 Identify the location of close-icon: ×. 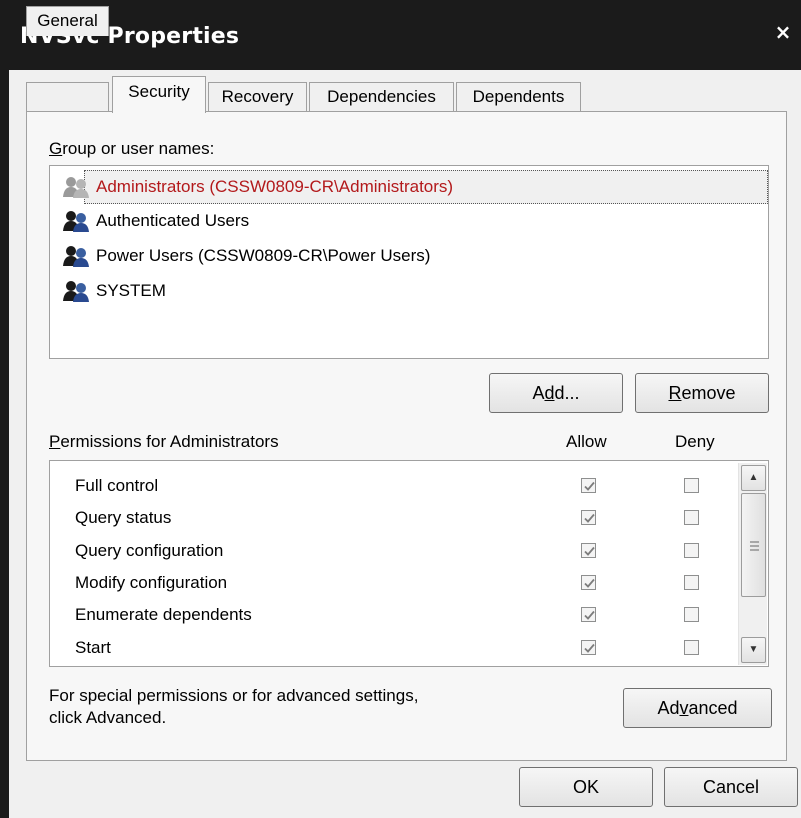
(783, 32).